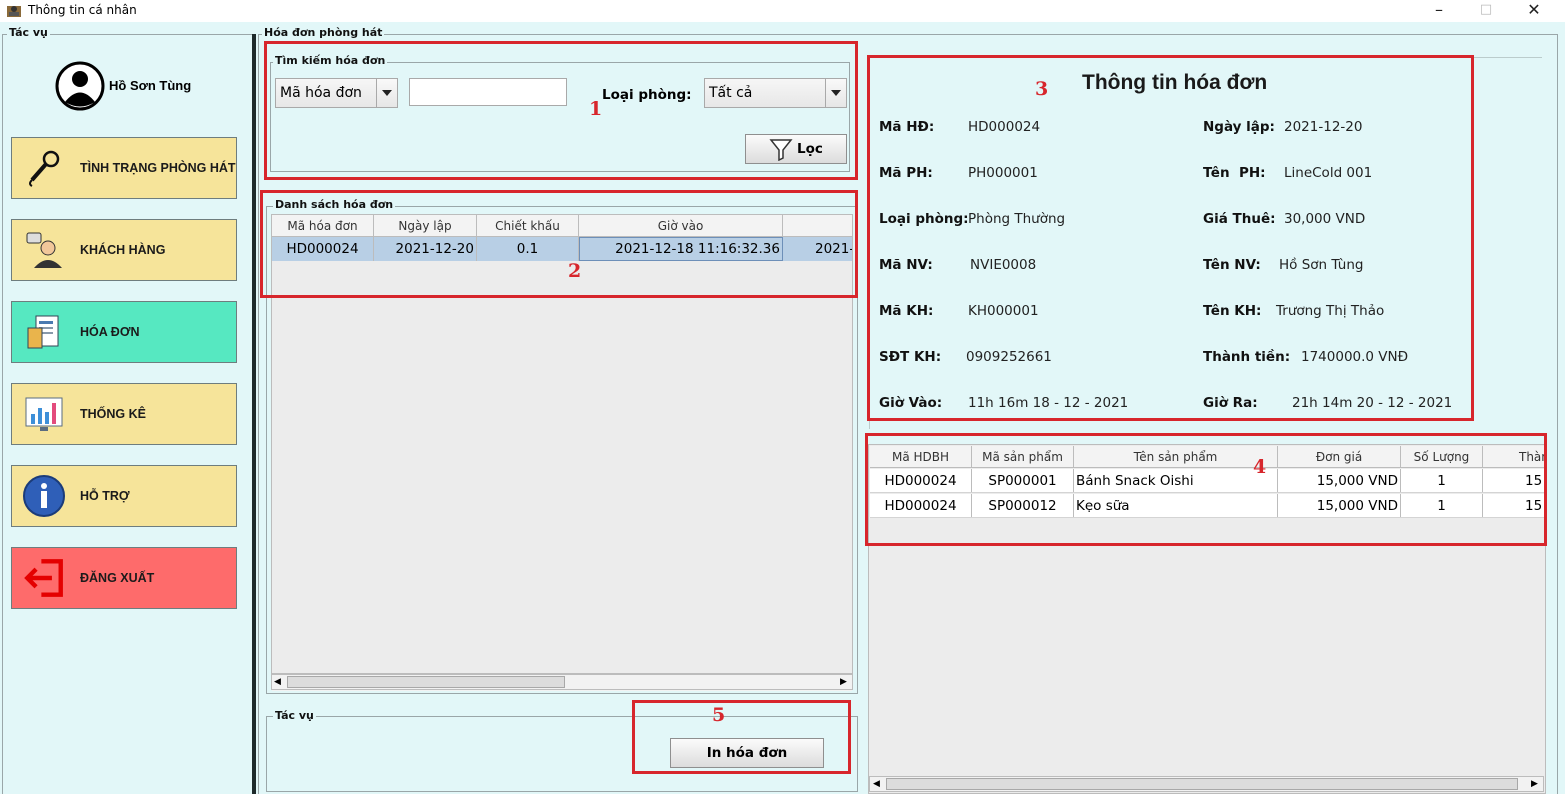  I want to click on chart-icon, so click(44, 414).